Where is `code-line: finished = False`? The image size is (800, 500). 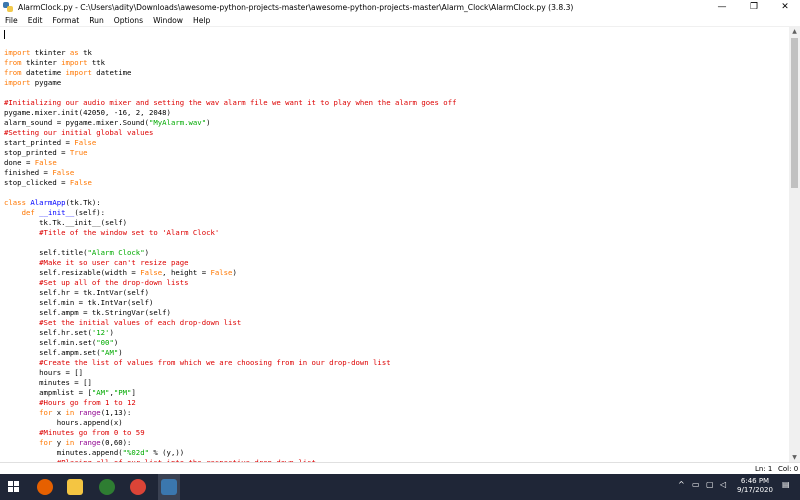
code-line: finished = False is located at coordinates (230, 173).